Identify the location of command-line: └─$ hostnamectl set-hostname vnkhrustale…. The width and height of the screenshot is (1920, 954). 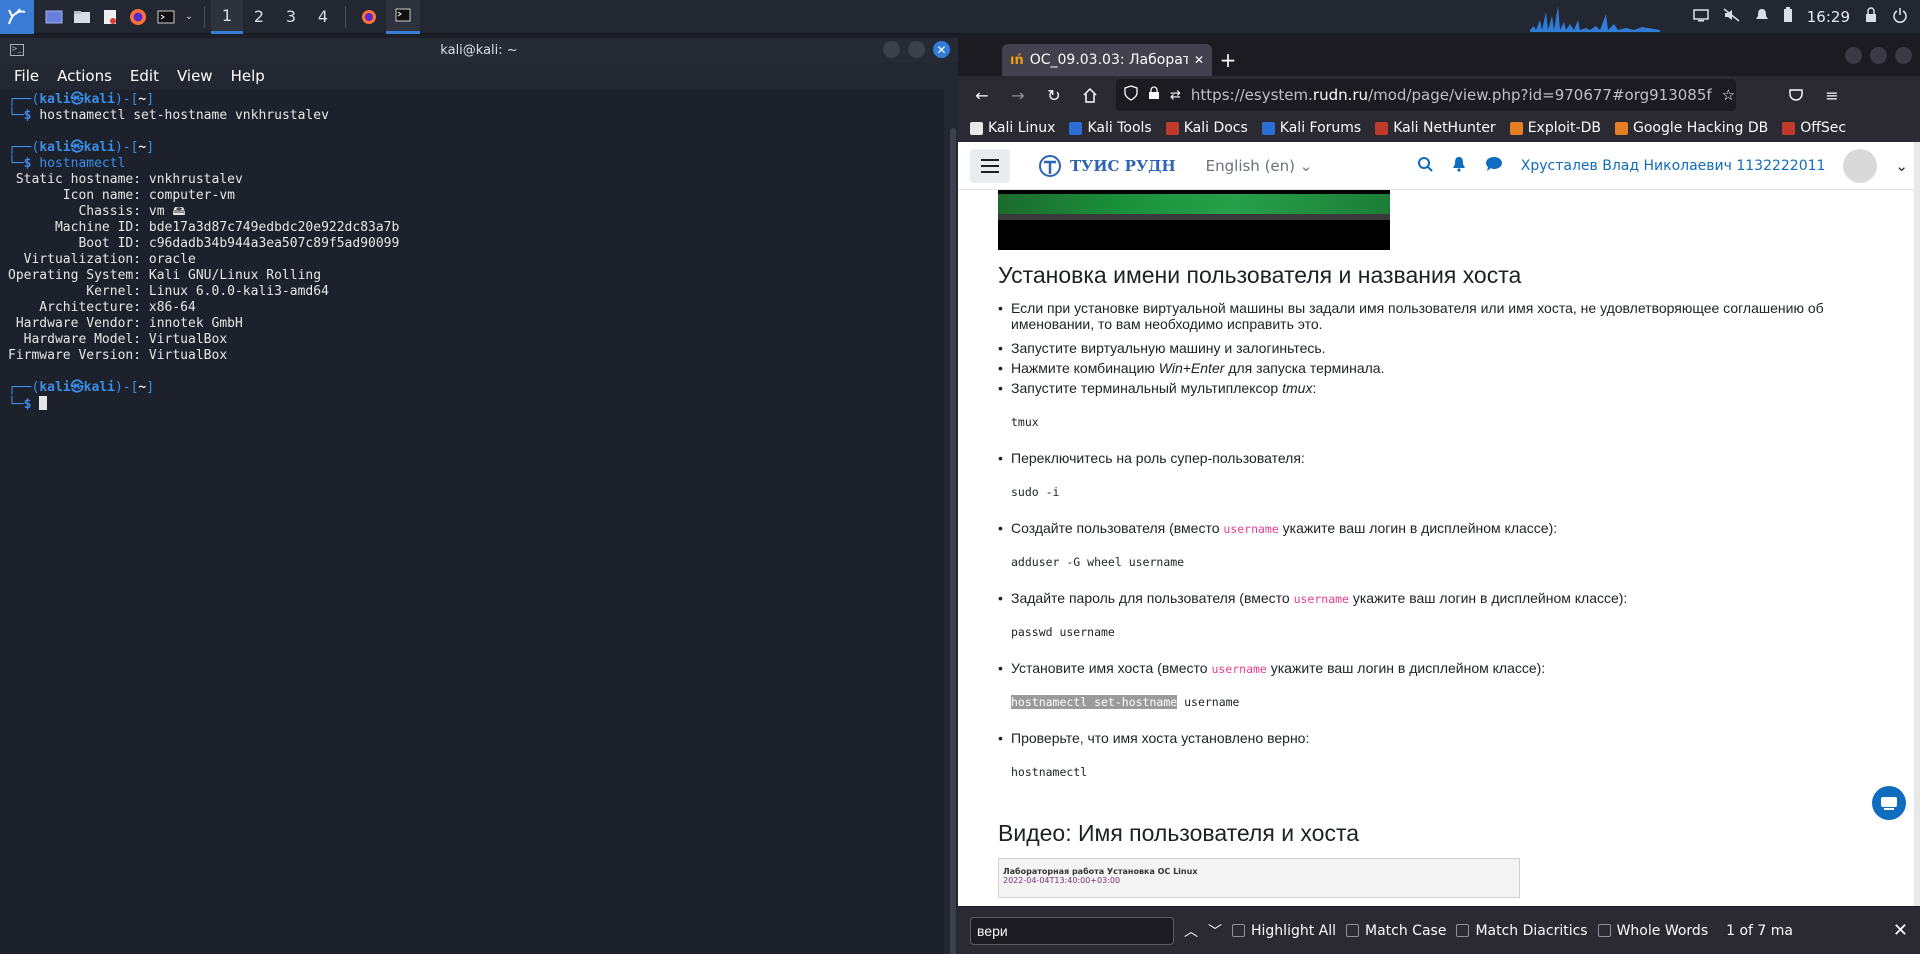
(476, 116).